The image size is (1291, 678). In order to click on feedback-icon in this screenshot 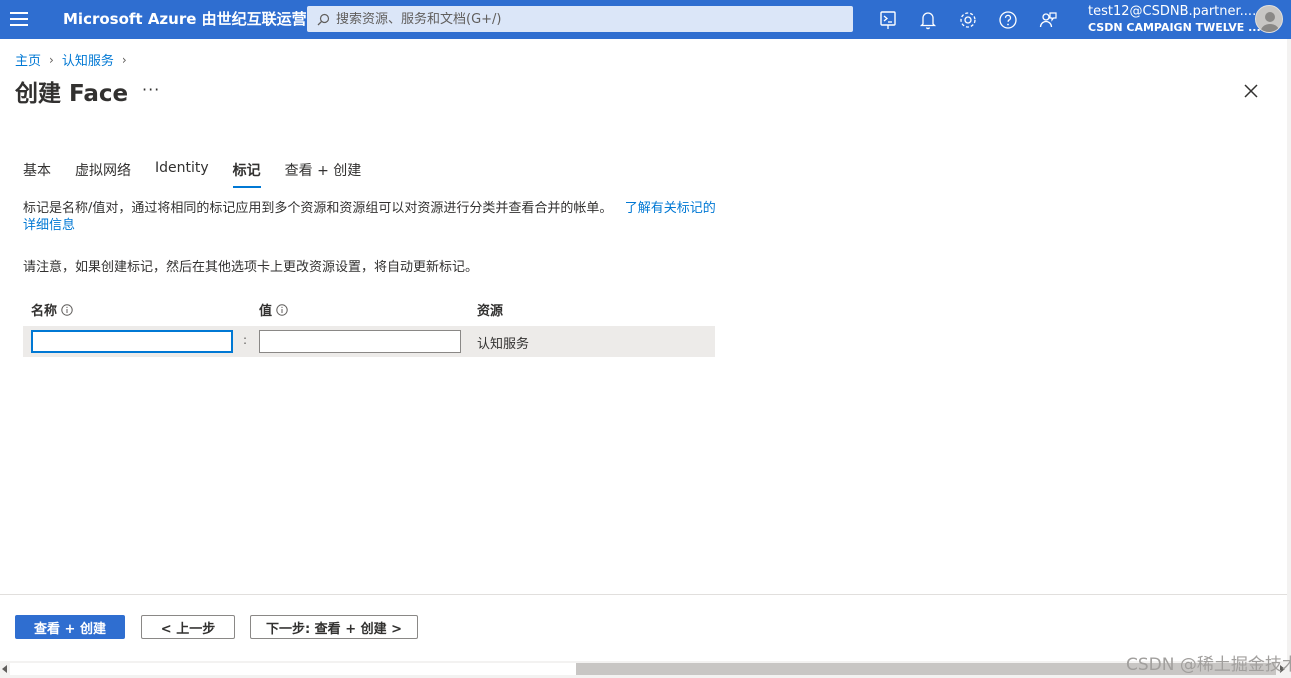, I will do `click(1048, 20)`.